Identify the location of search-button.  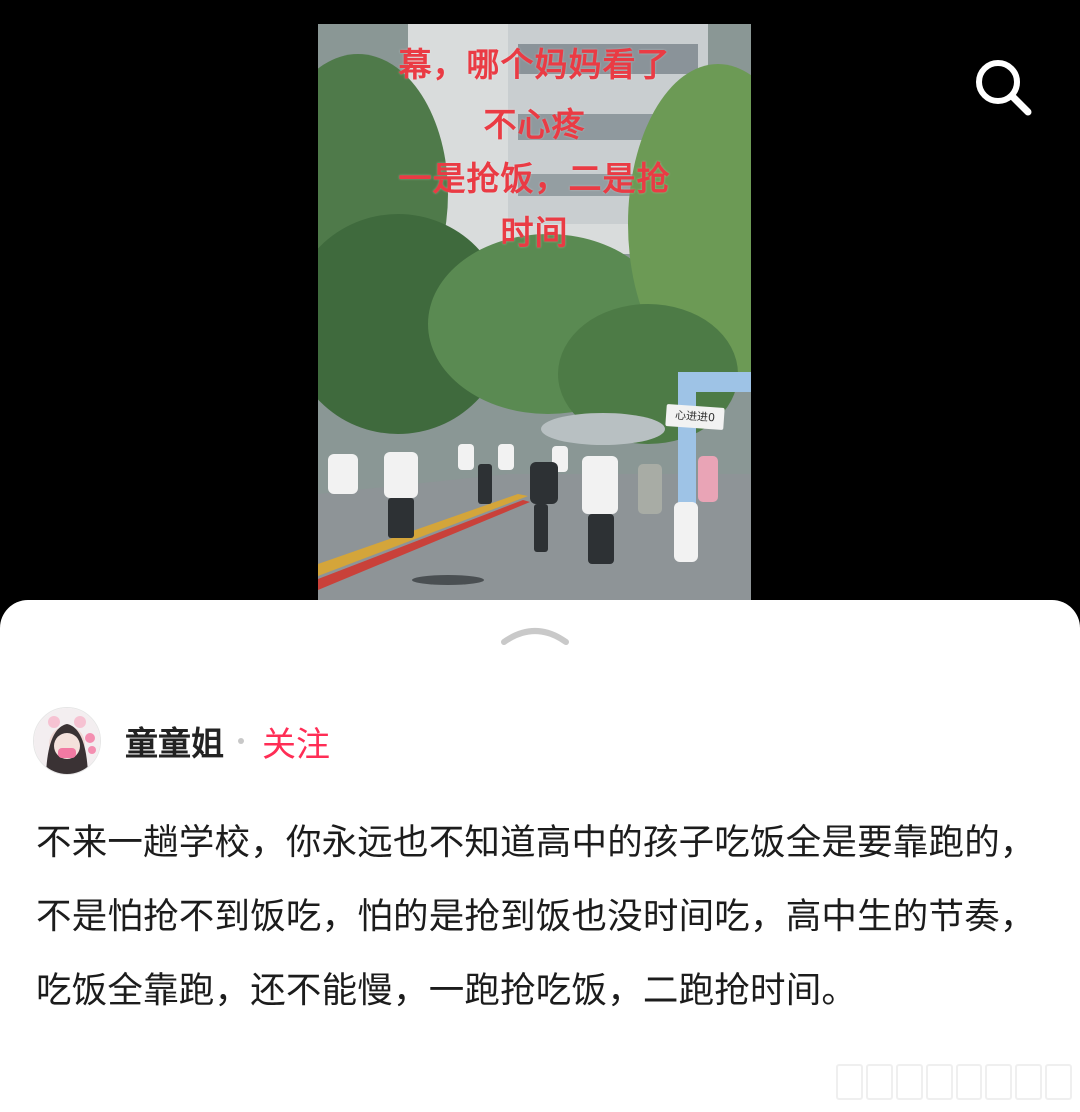
(1004, 88).